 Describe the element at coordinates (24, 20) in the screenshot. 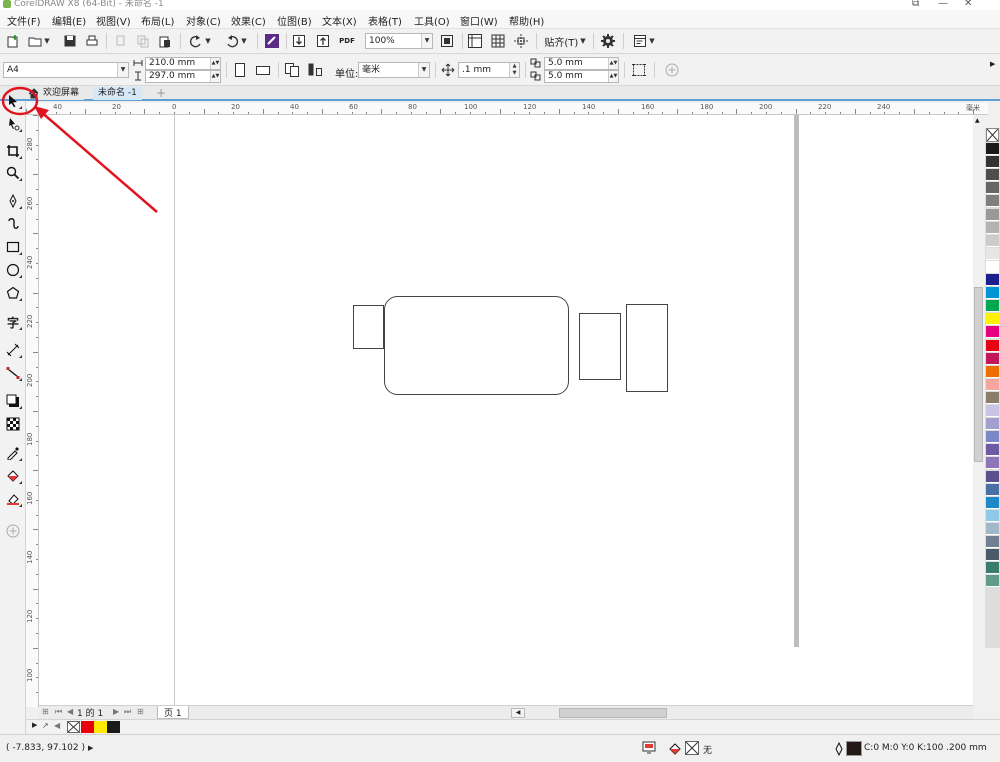

I see `menu-file: 文件(F)` at that location.